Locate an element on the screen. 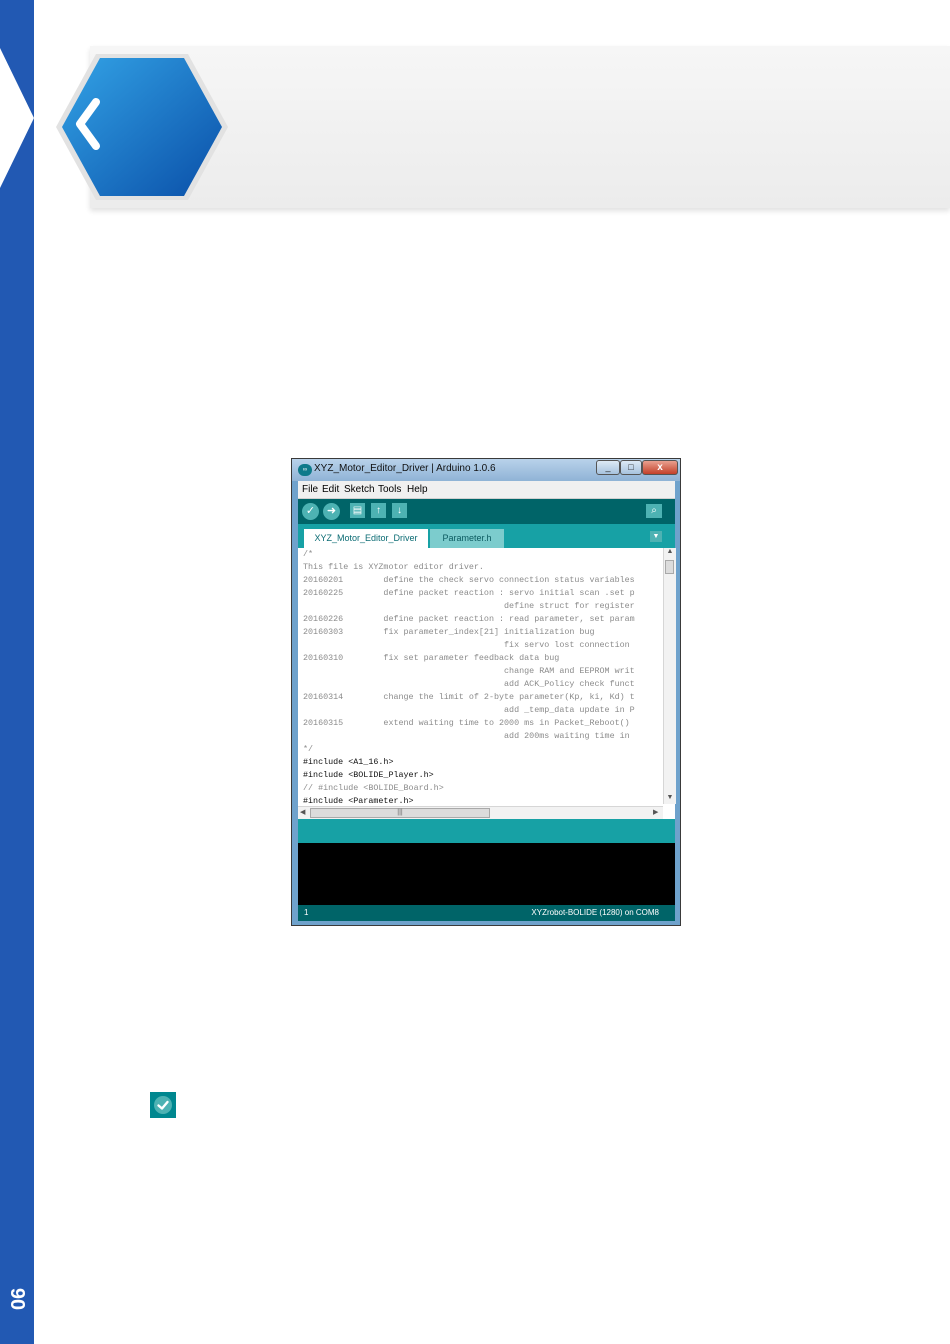 The image size is (950, 1344). tab-bar: XYZ_Motor_Editor_Driver Parameter.h ▼ is located at coordinates (486, 536).